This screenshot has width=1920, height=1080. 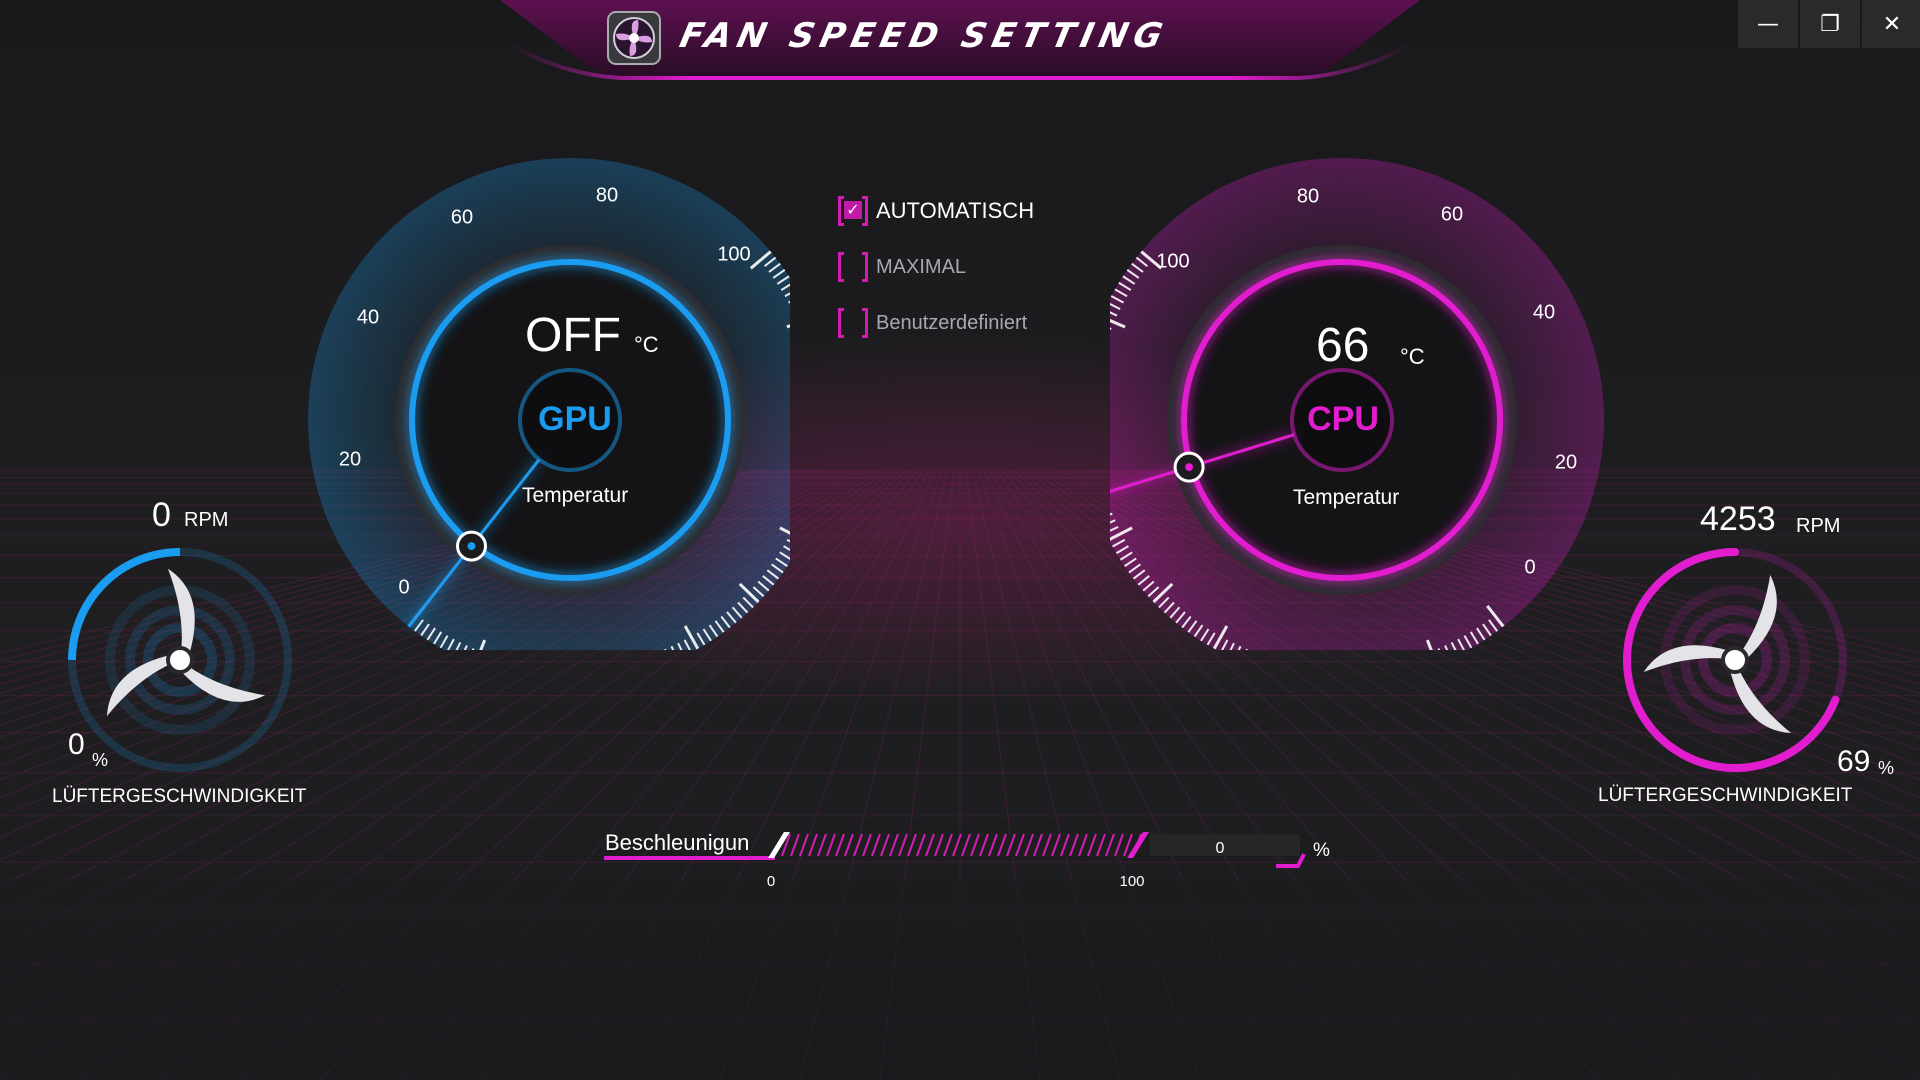 I want to click on cpu-temperature-caption: Temperatur, so click(x=1346, y=497).